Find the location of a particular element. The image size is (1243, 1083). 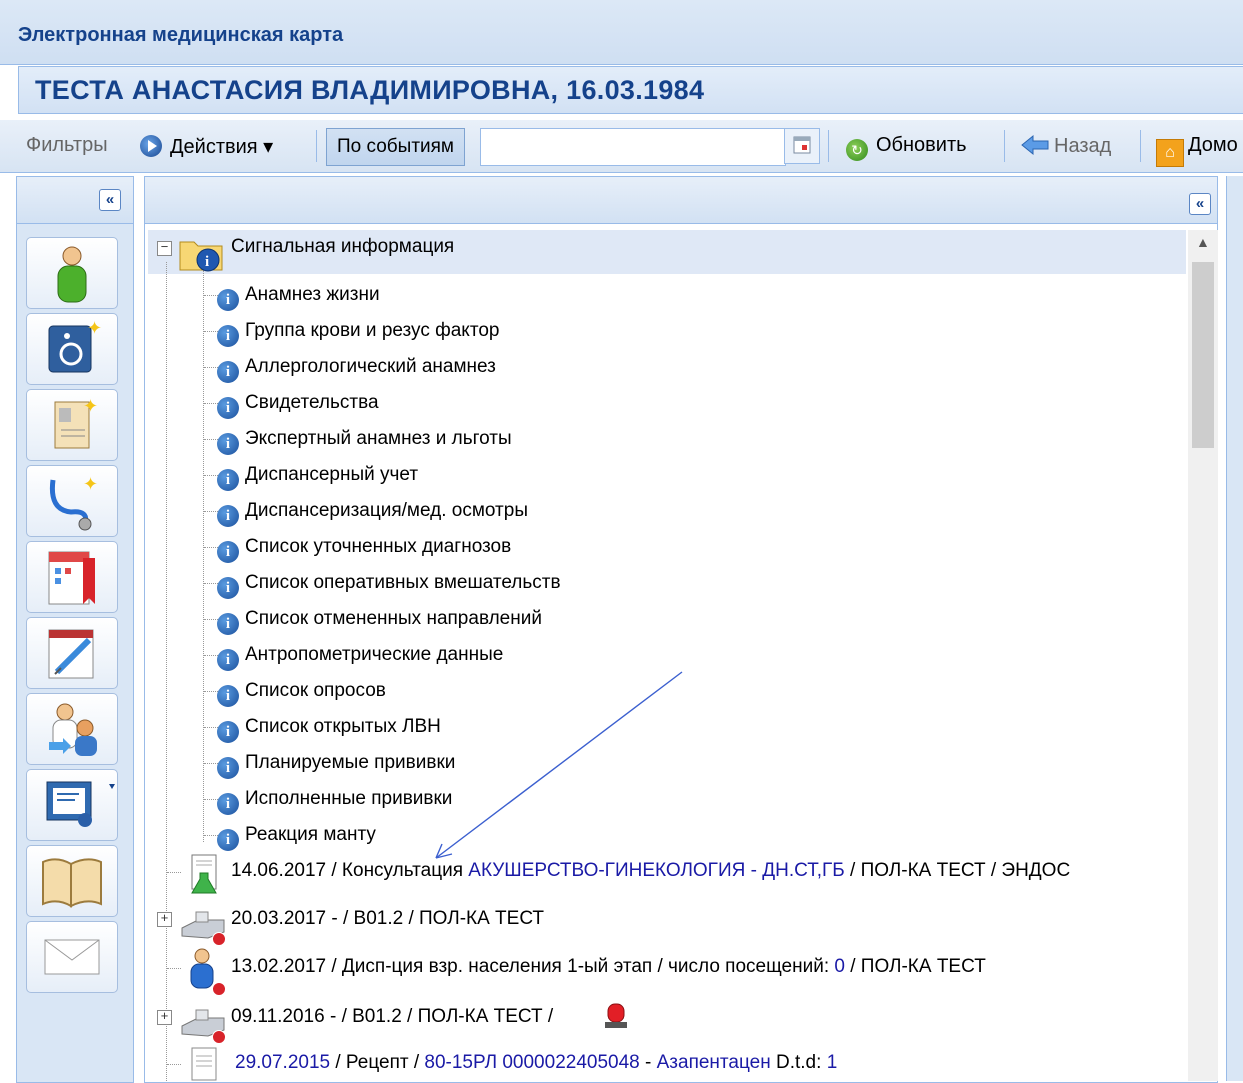

back-button: Назад is located at coordinates (1065, 146).